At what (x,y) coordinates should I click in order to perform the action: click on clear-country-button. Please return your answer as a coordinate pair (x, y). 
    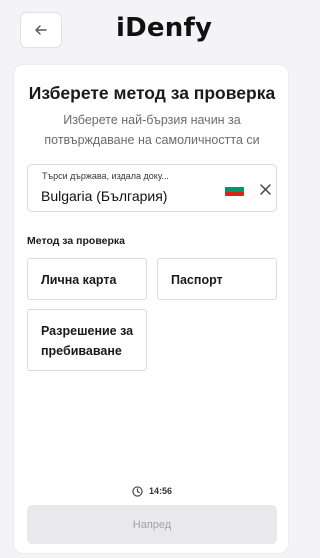
    Looking at the image, I should click on (265, 189).